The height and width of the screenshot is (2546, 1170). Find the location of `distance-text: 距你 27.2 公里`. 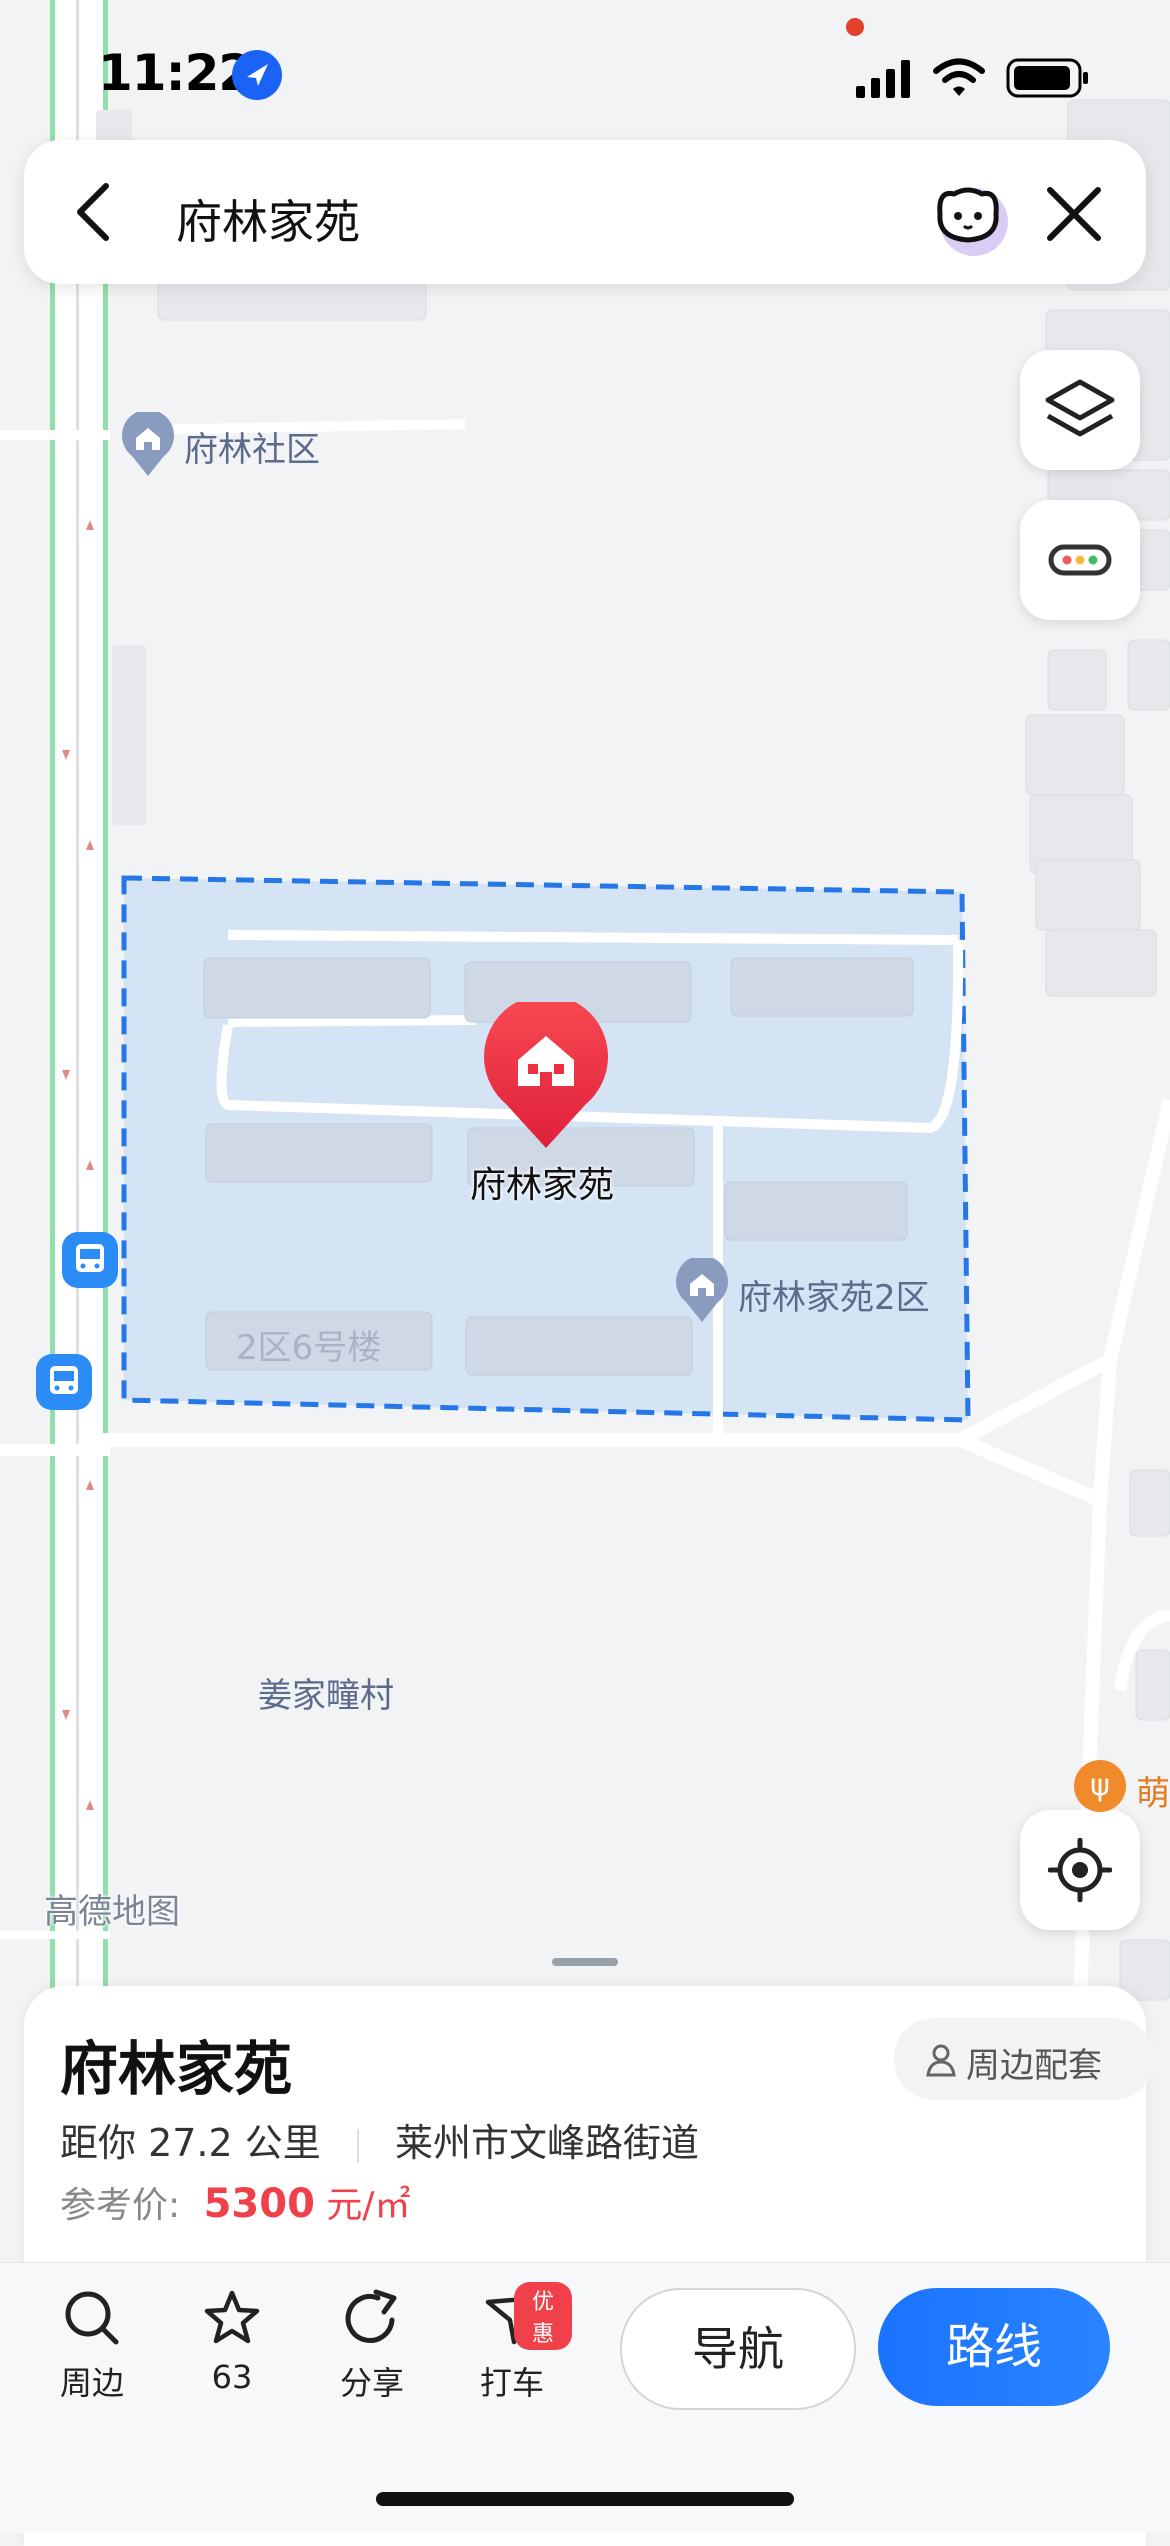

distance-text: 距你 27.2 公里 is located at coordinates (190, 2143).